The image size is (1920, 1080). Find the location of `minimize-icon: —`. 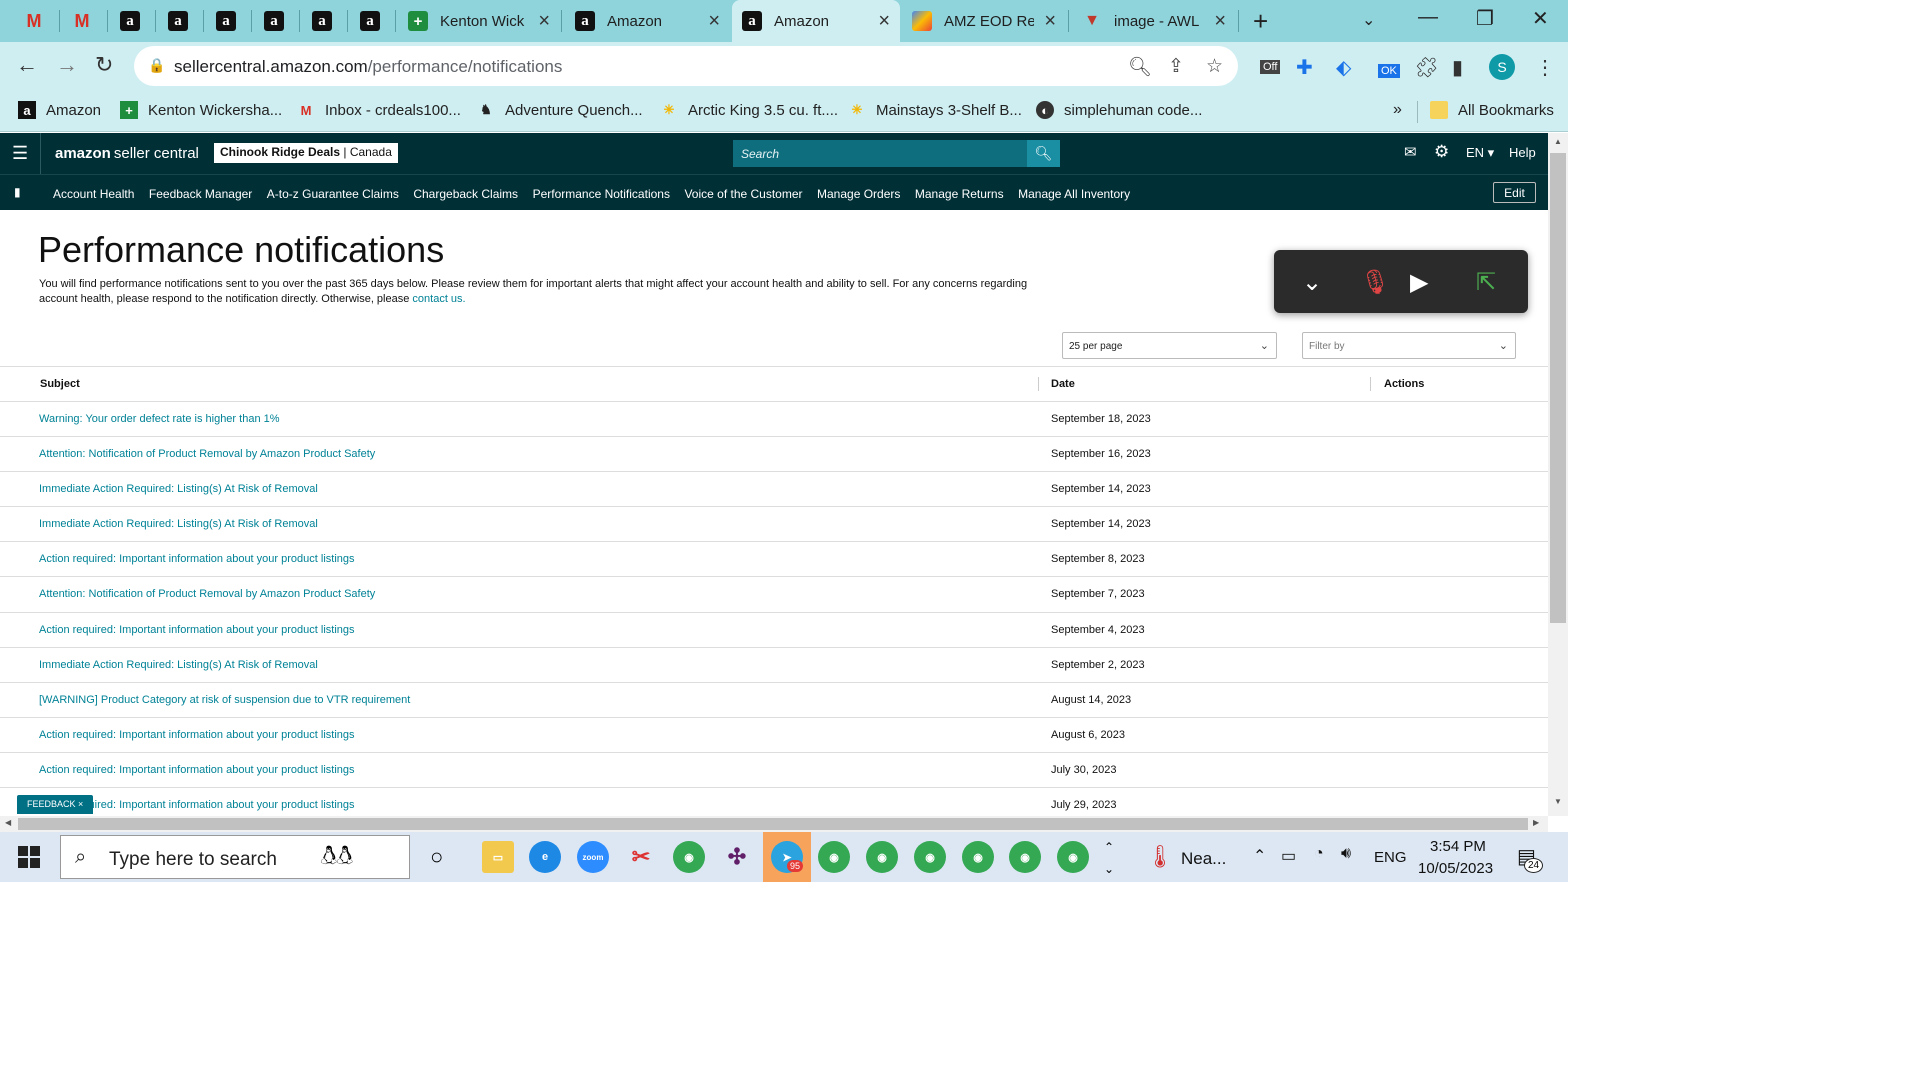

minimize-icon: — is located at coordinates (1428, 17).